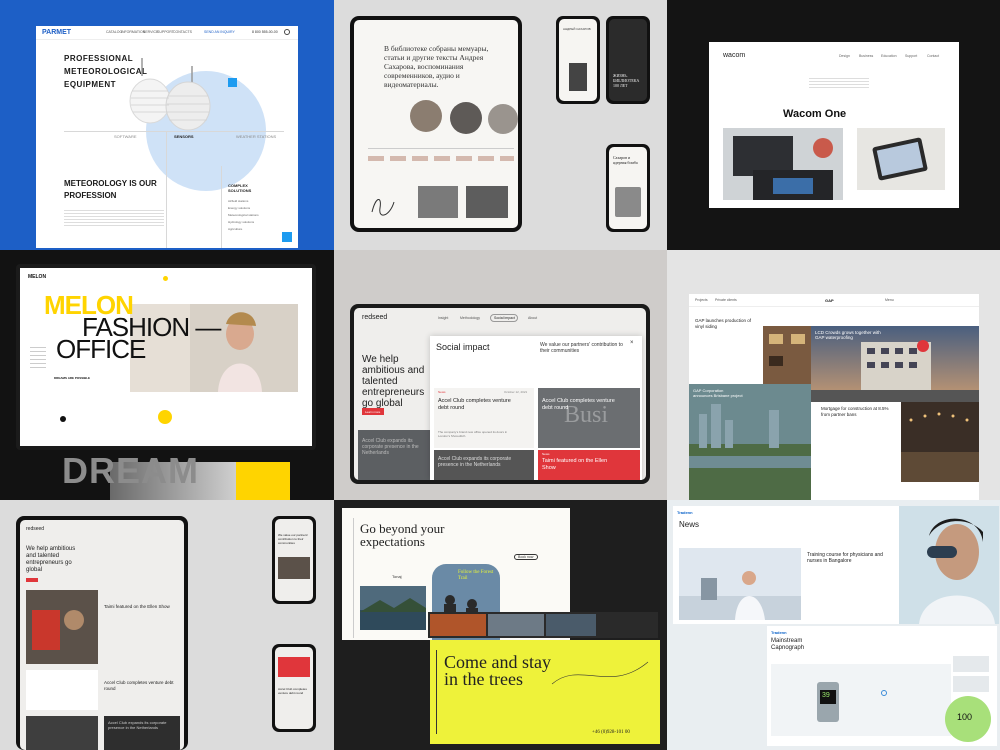 This screenshot has height=750, width=1000. Describe the element at coordinates (516, 392) in the screenshot. I see `card-date: October 12, 2021` at that location.